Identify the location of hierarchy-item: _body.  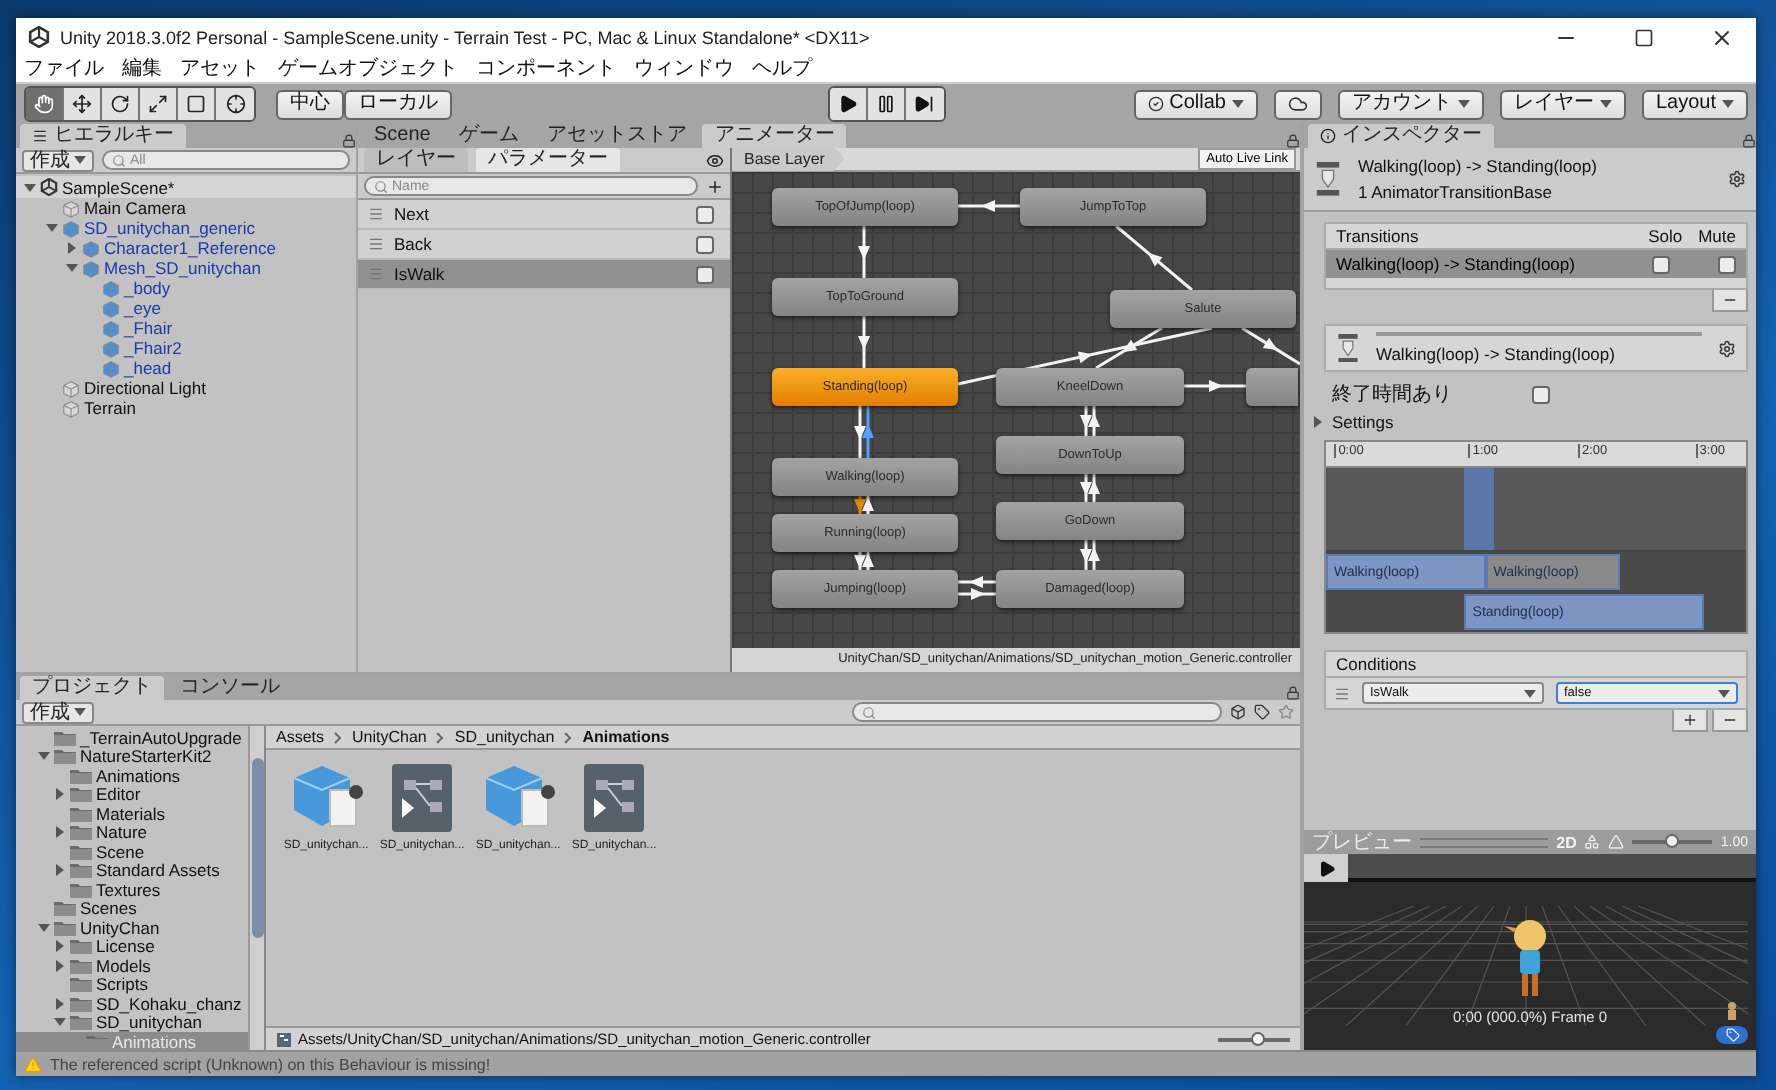
(186, 288).